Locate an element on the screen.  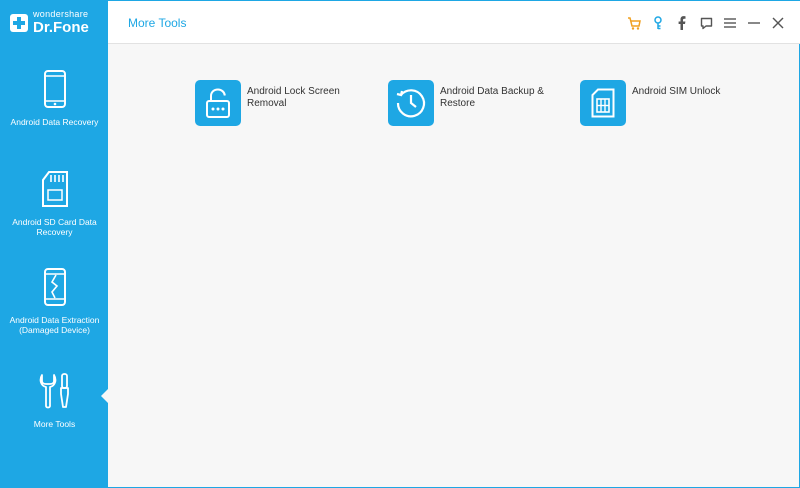
key-icon is located at coordinates (658, 23).